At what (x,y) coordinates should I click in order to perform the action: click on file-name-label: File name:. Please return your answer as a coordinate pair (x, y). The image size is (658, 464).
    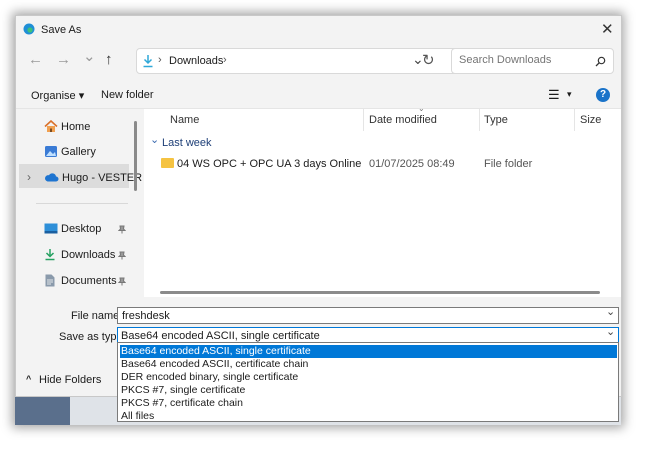
    Looking at the image, I should click on (97, 316).